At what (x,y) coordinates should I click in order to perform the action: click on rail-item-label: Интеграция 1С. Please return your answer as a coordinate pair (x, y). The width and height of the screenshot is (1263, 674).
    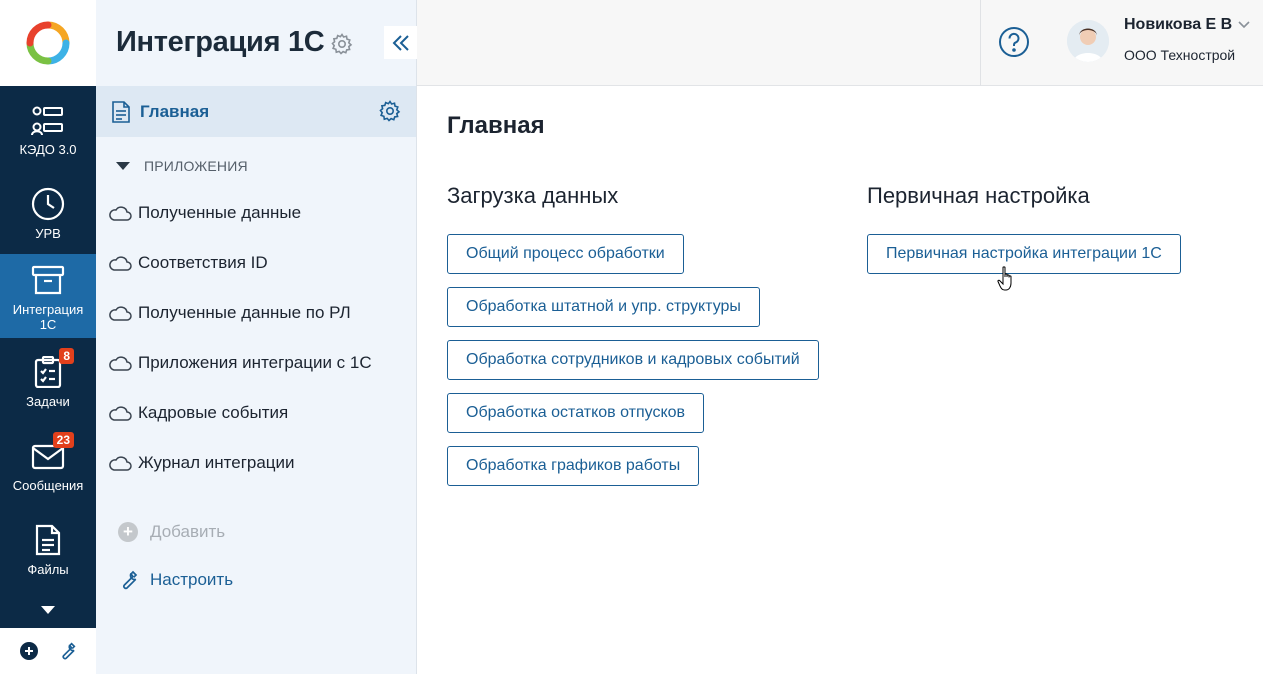
    Looking at the image, I should click on (48, 317).